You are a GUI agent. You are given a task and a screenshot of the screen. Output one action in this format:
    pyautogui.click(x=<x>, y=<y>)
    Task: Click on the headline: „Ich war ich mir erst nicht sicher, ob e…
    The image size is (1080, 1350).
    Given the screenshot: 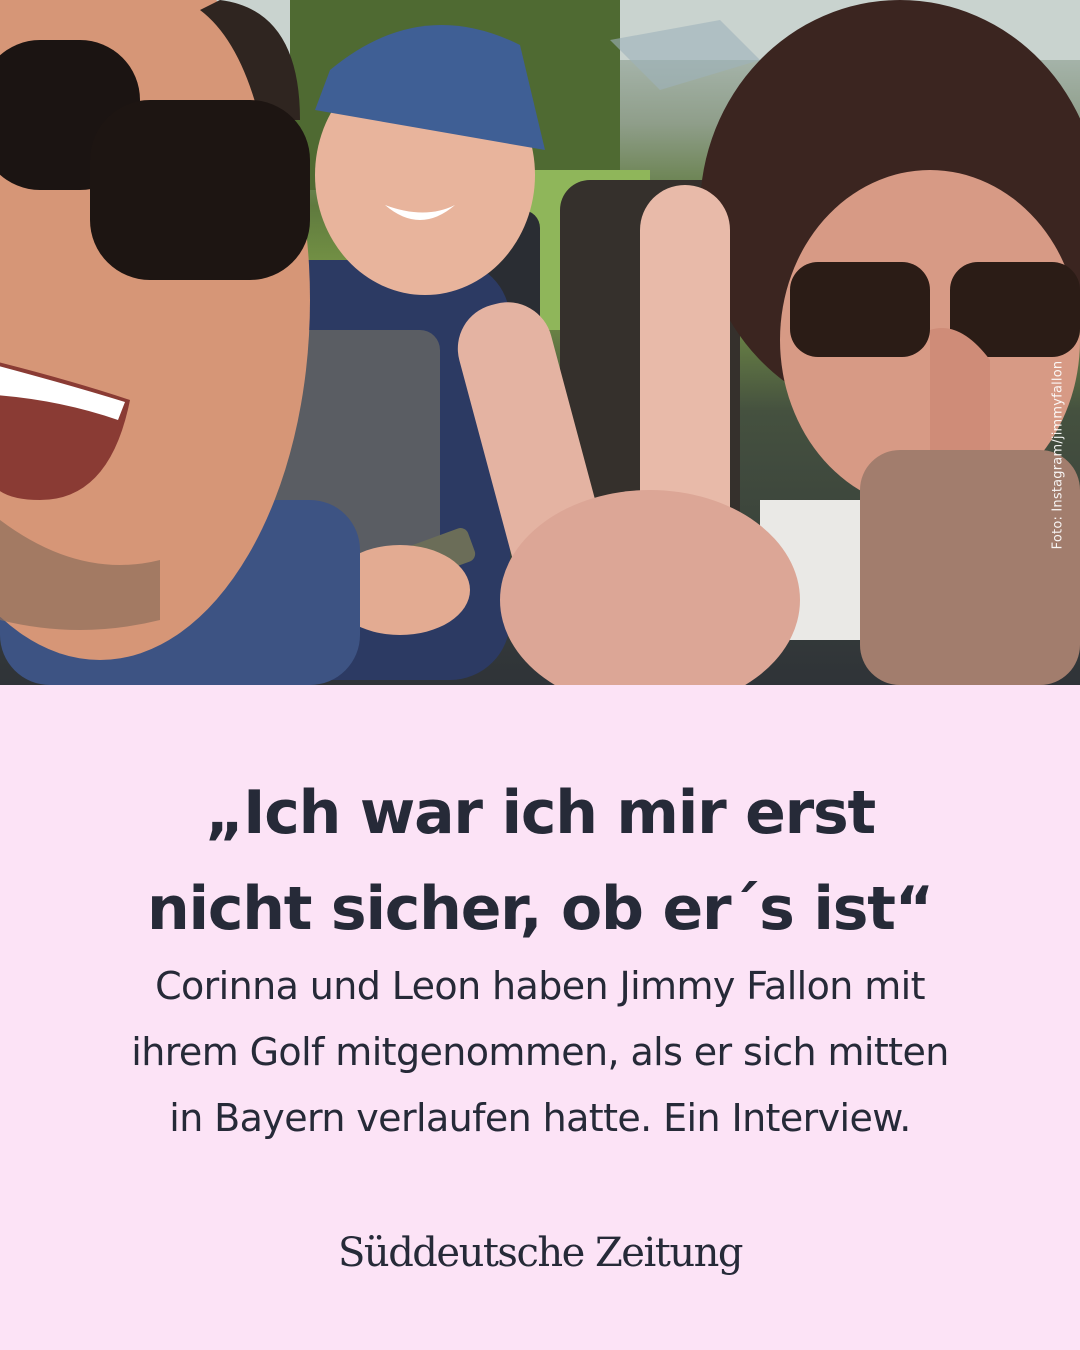 What is the action you would take?
    pyautogui.click(x=540, y=861)
    